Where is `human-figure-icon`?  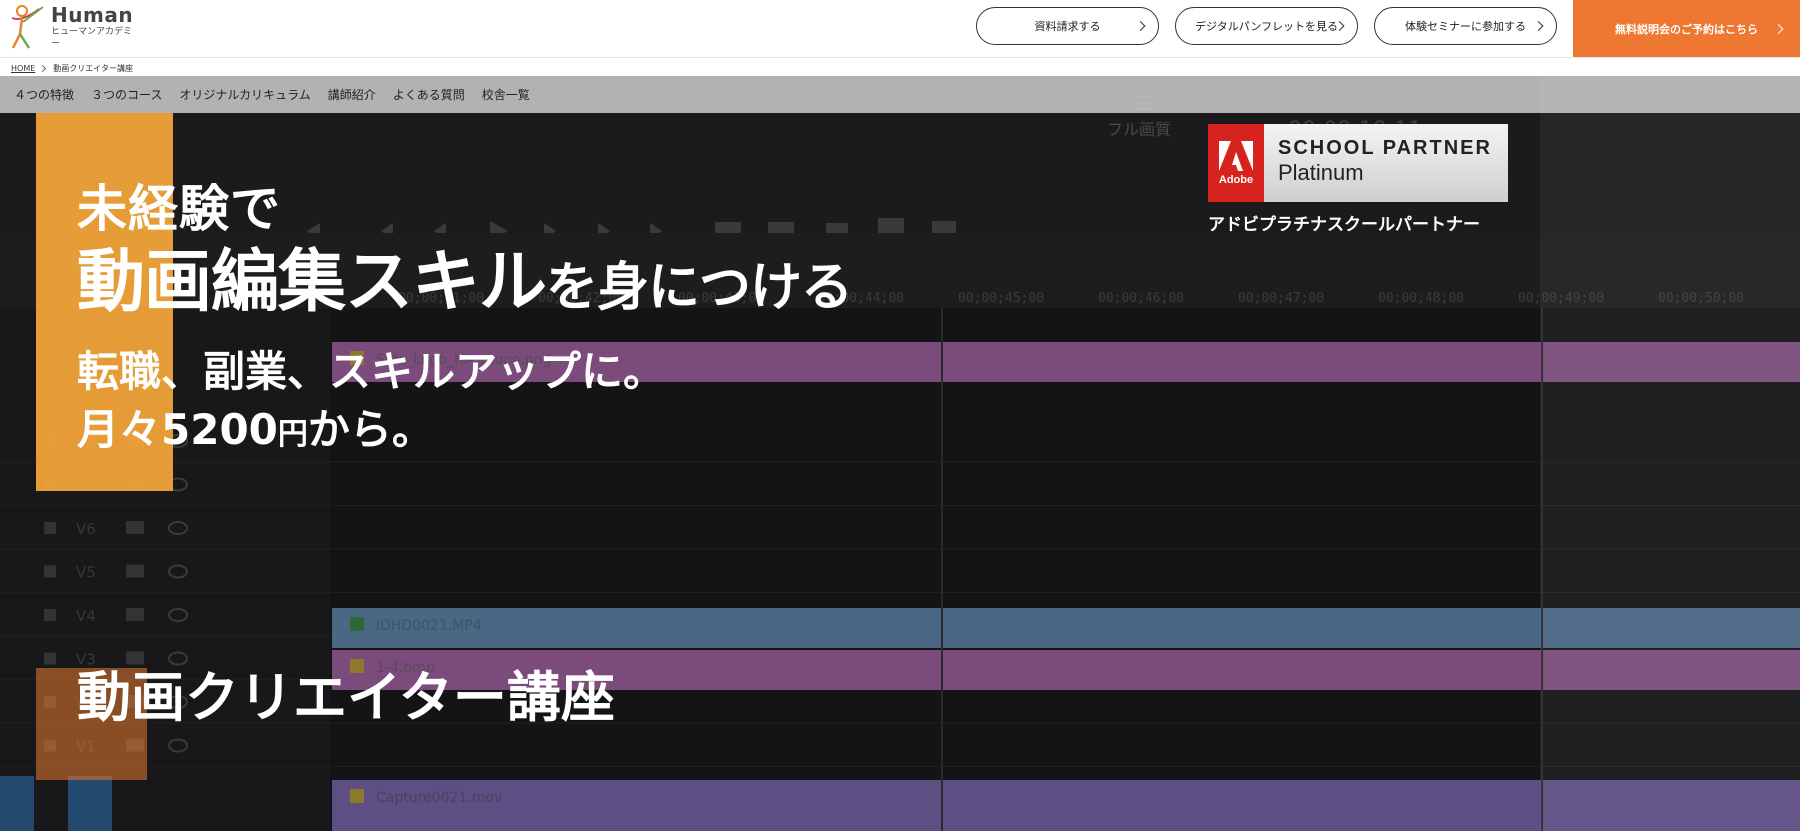 human-figure-icon is located at coordinates (28, 27).